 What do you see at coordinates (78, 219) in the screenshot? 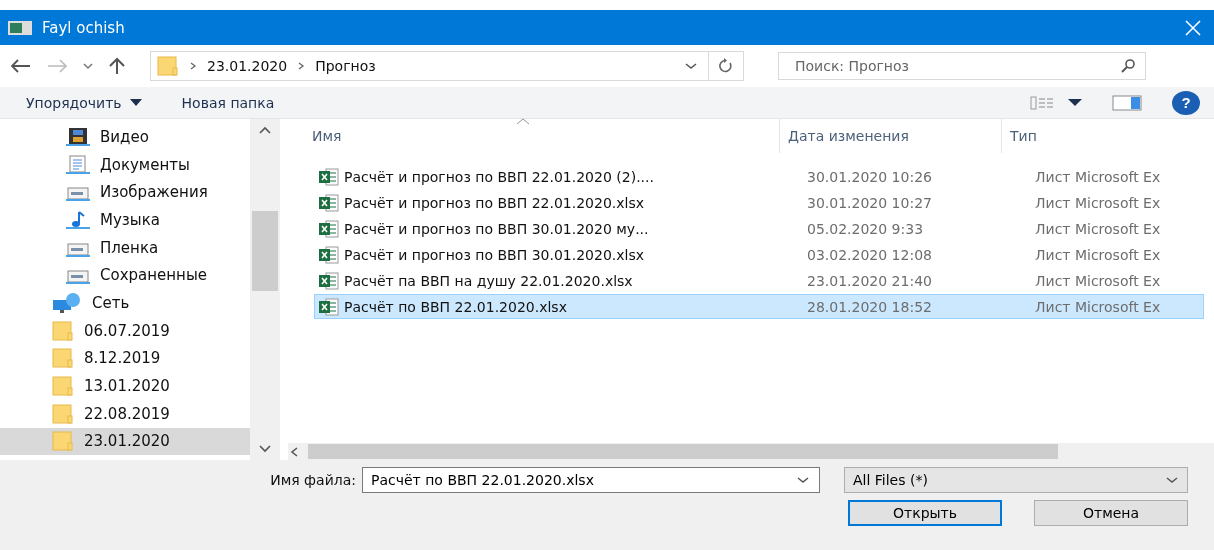
I see `music-note-icon` at bounding box center [78, 219].